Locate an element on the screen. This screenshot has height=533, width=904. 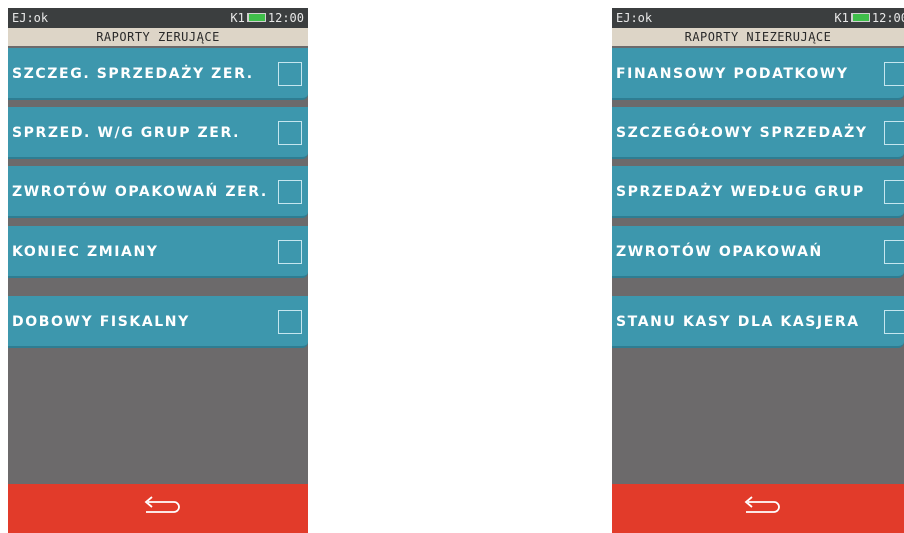
menu-item-finansowy-podatkowy: FINANSOWY PODATKOWY is located at coordinates (758, 74).